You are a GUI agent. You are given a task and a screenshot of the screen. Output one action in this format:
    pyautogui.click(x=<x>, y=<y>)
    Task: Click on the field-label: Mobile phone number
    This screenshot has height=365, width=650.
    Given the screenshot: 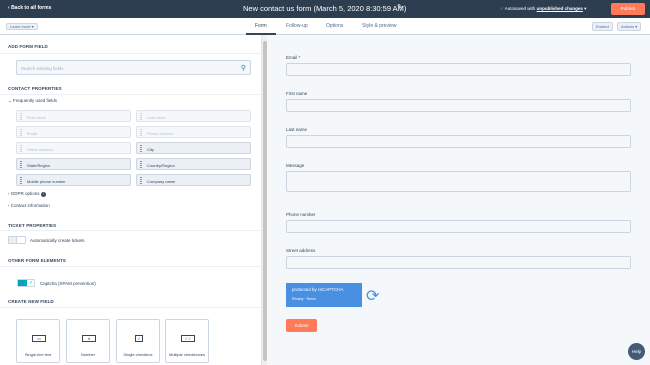 What is the action you would take?
    pyautogui.click(x=46, y=181)
    